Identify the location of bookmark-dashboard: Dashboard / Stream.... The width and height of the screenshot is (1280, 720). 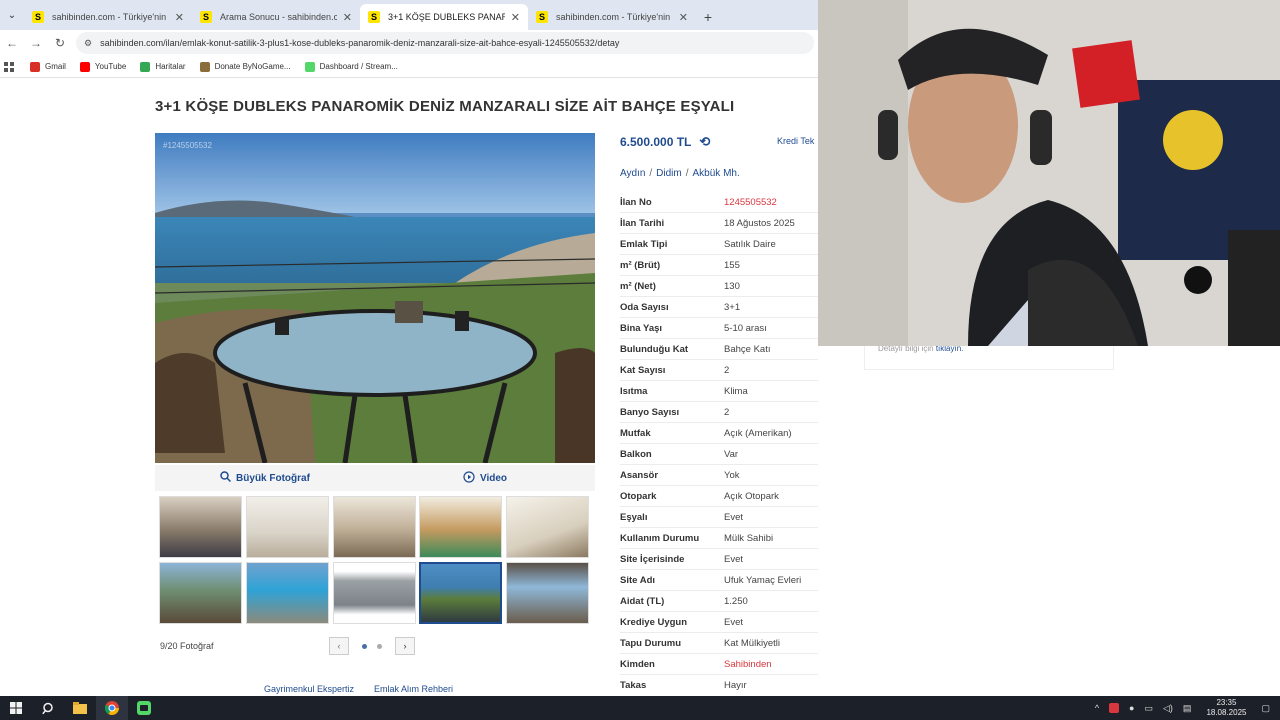
(351, 66).